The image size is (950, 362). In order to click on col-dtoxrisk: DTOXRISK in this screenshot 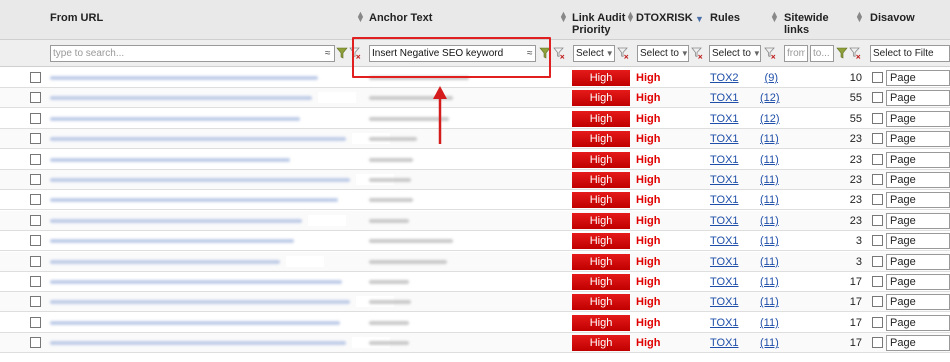, I will do `click(664, 19)`.